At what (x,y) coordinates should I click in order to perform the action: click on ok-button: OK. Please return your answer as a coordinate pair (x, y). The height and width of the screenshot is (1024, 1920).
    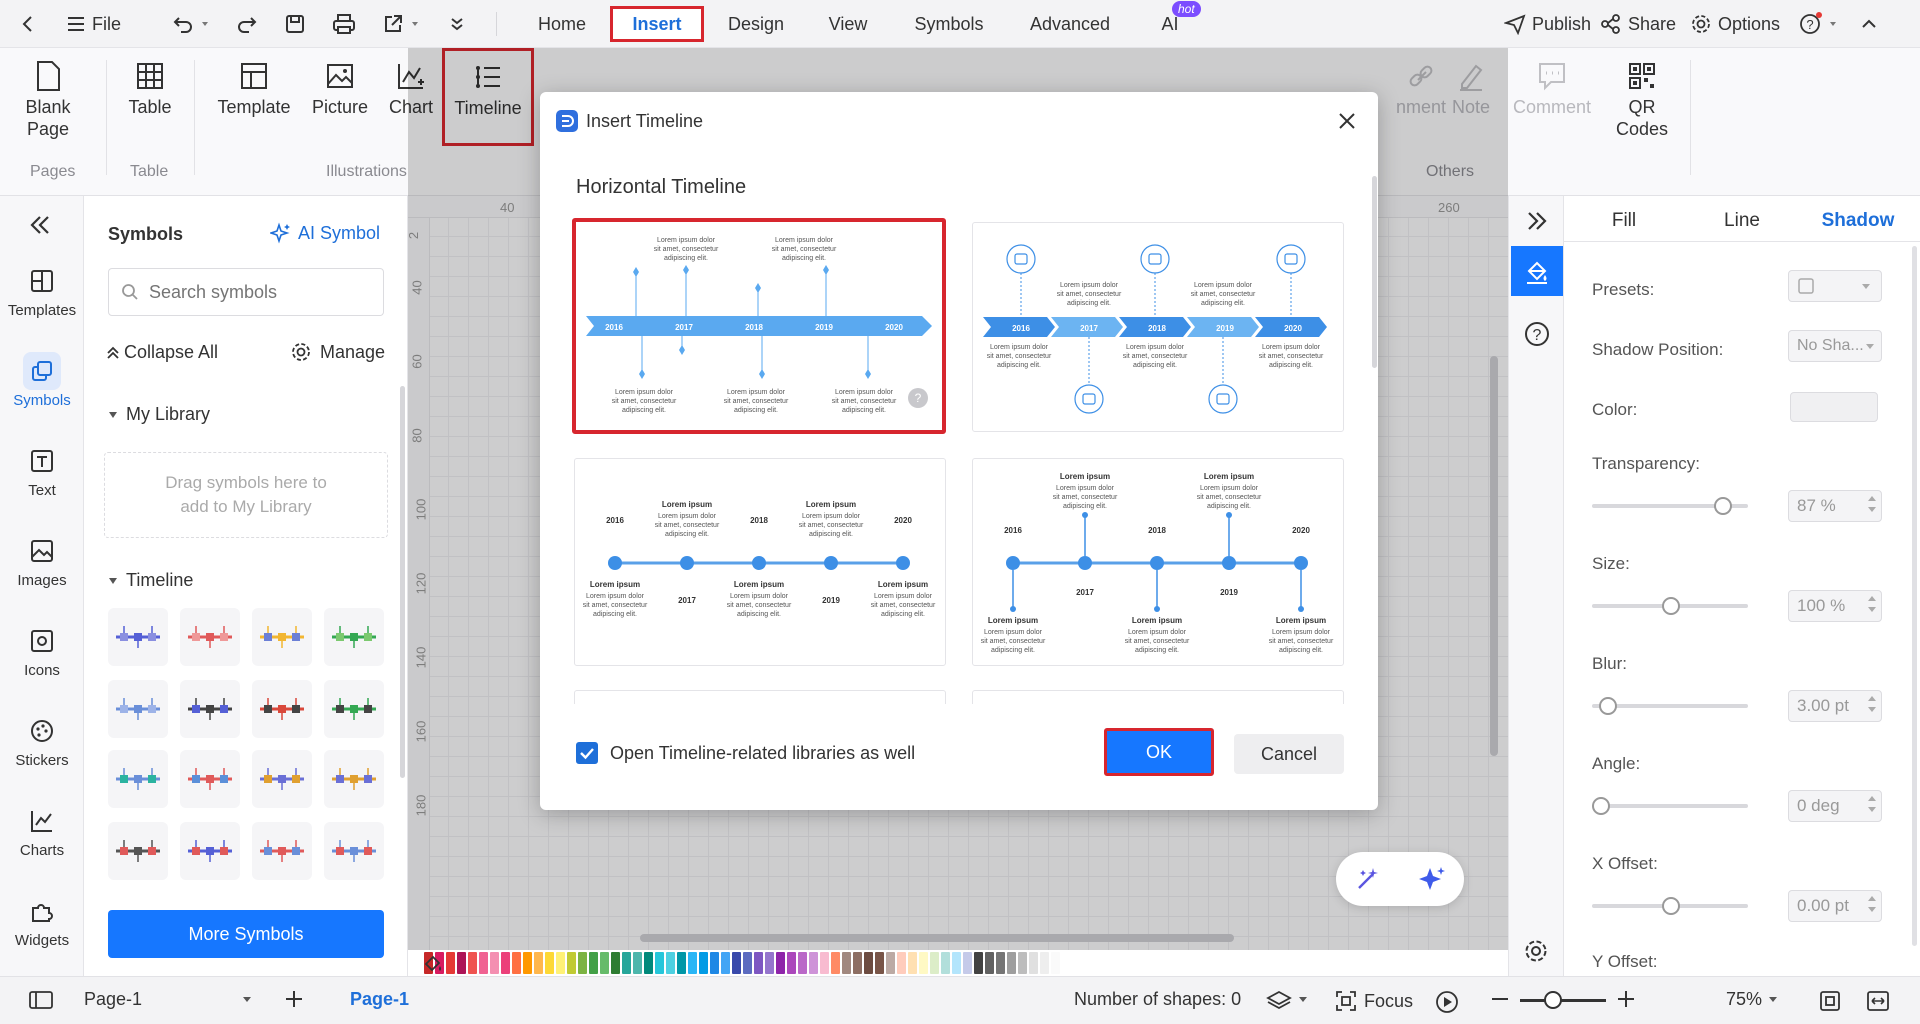
    Looking at the image, I should click on (1159, 752).